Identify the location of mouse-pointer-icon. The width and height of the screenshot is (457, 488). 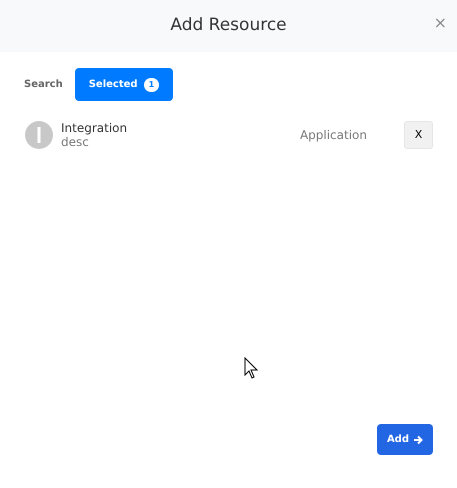
(252, 369).